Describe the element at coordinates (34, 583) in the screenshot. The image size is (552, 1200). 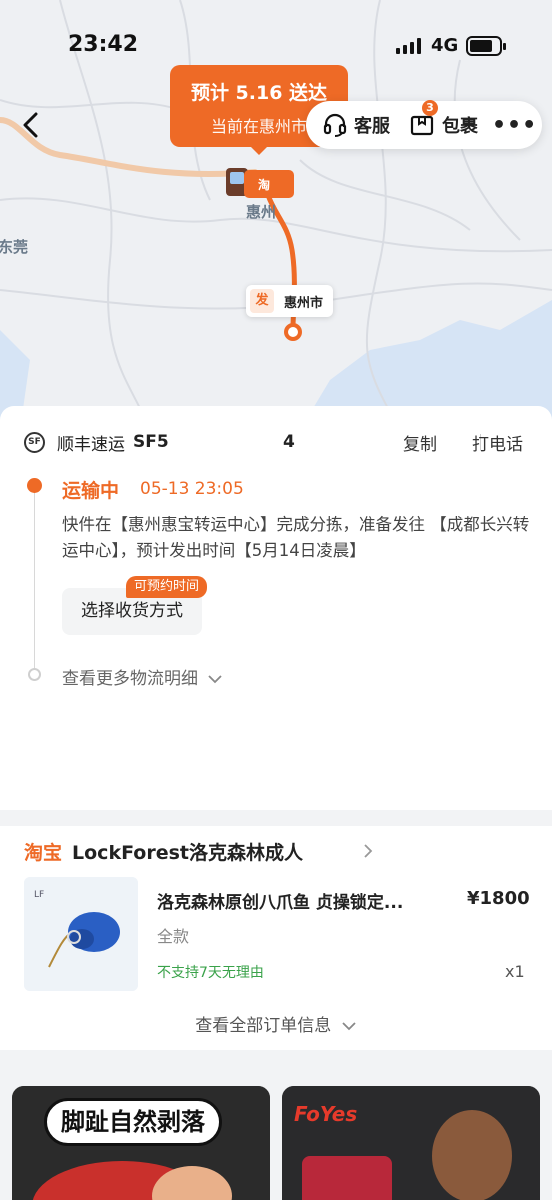
I see `timeline-line` at that location.